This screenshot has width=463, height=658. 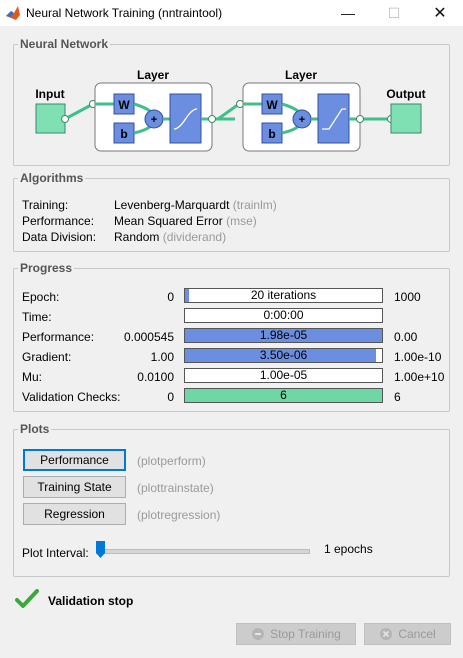 I want to click on progress-performance-bar-text: 1.98e-05, so click(x=283, y=335).